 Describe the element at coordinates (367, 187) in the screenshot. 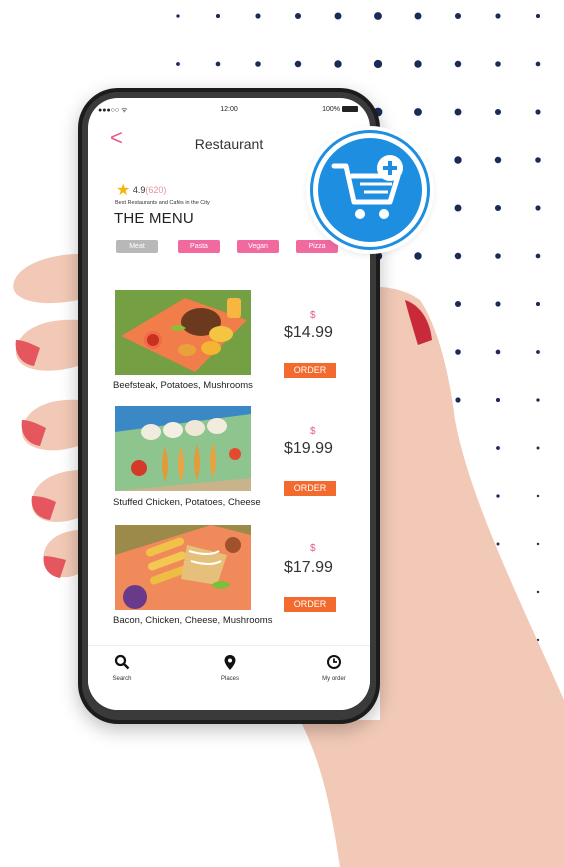

I see `add-to-cart-icon` at that location.